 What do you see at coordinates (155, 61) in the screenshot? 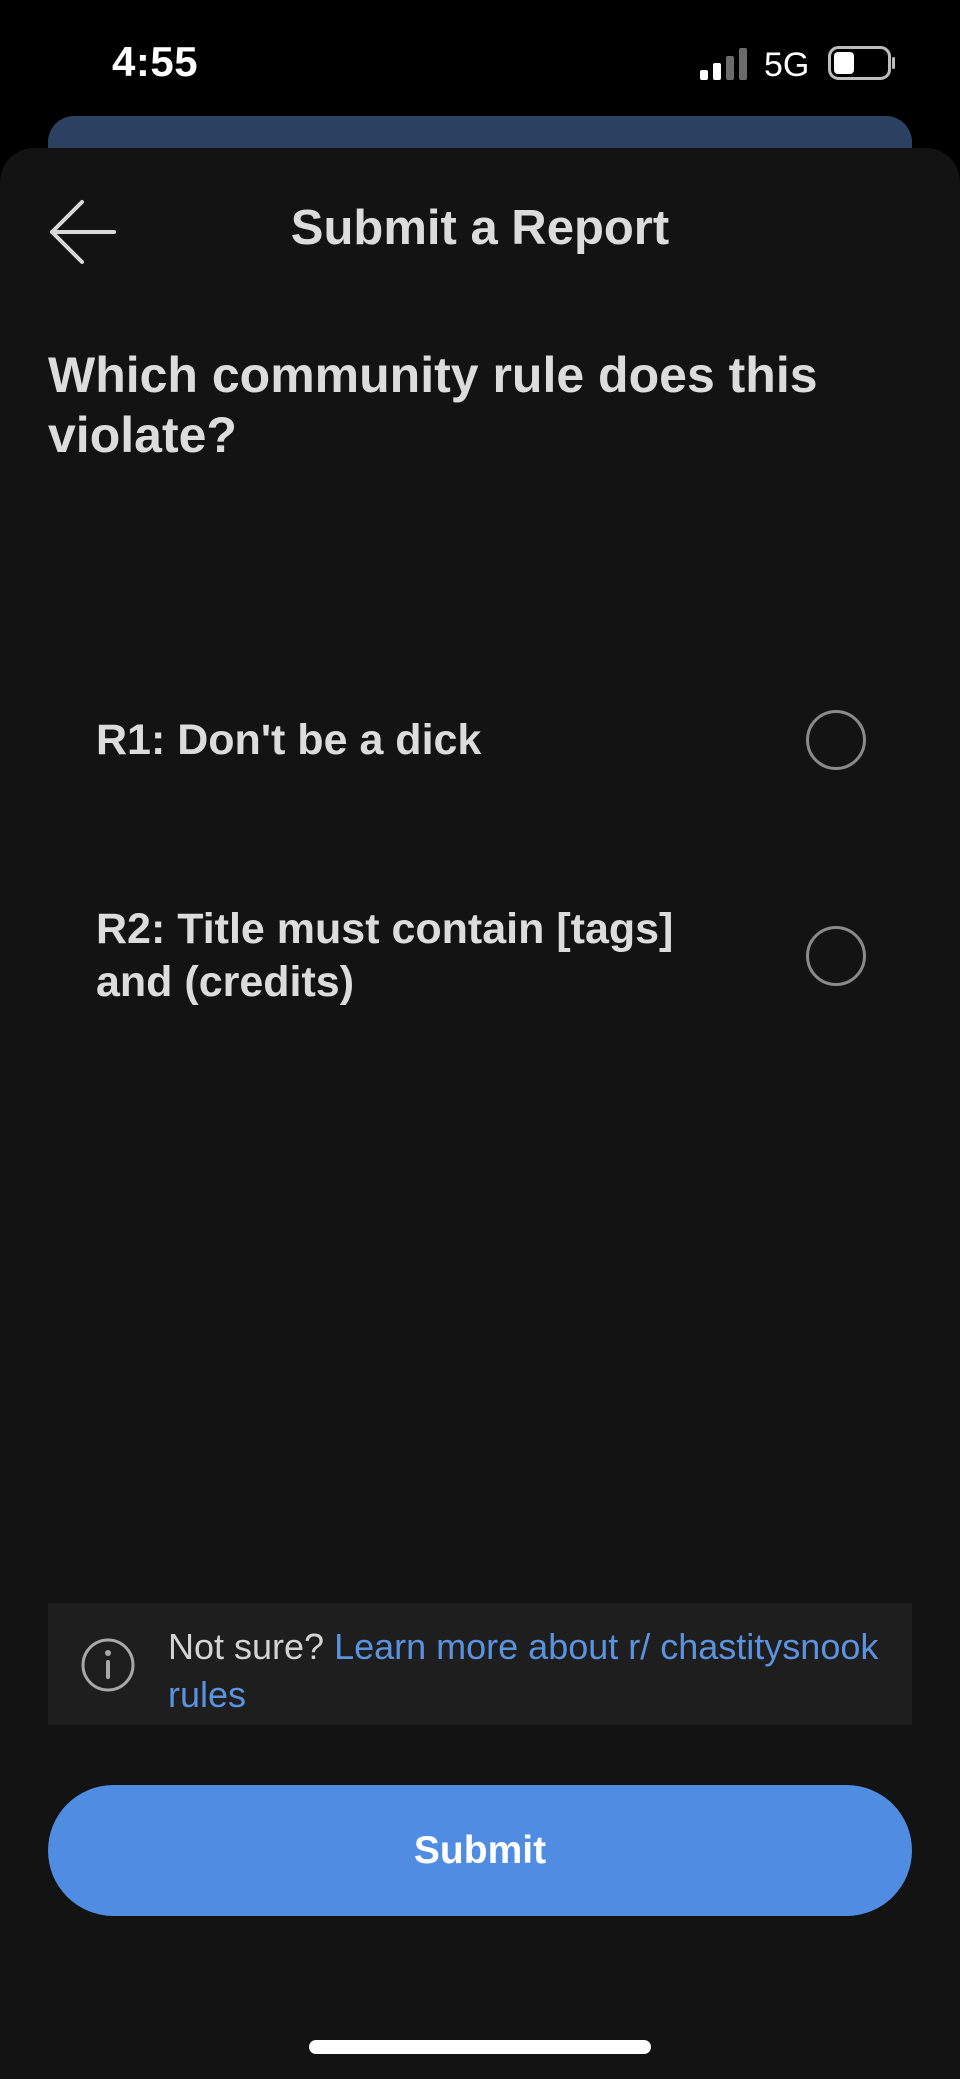
I see `status-time: 4:55` at bounding box center [155, 61].